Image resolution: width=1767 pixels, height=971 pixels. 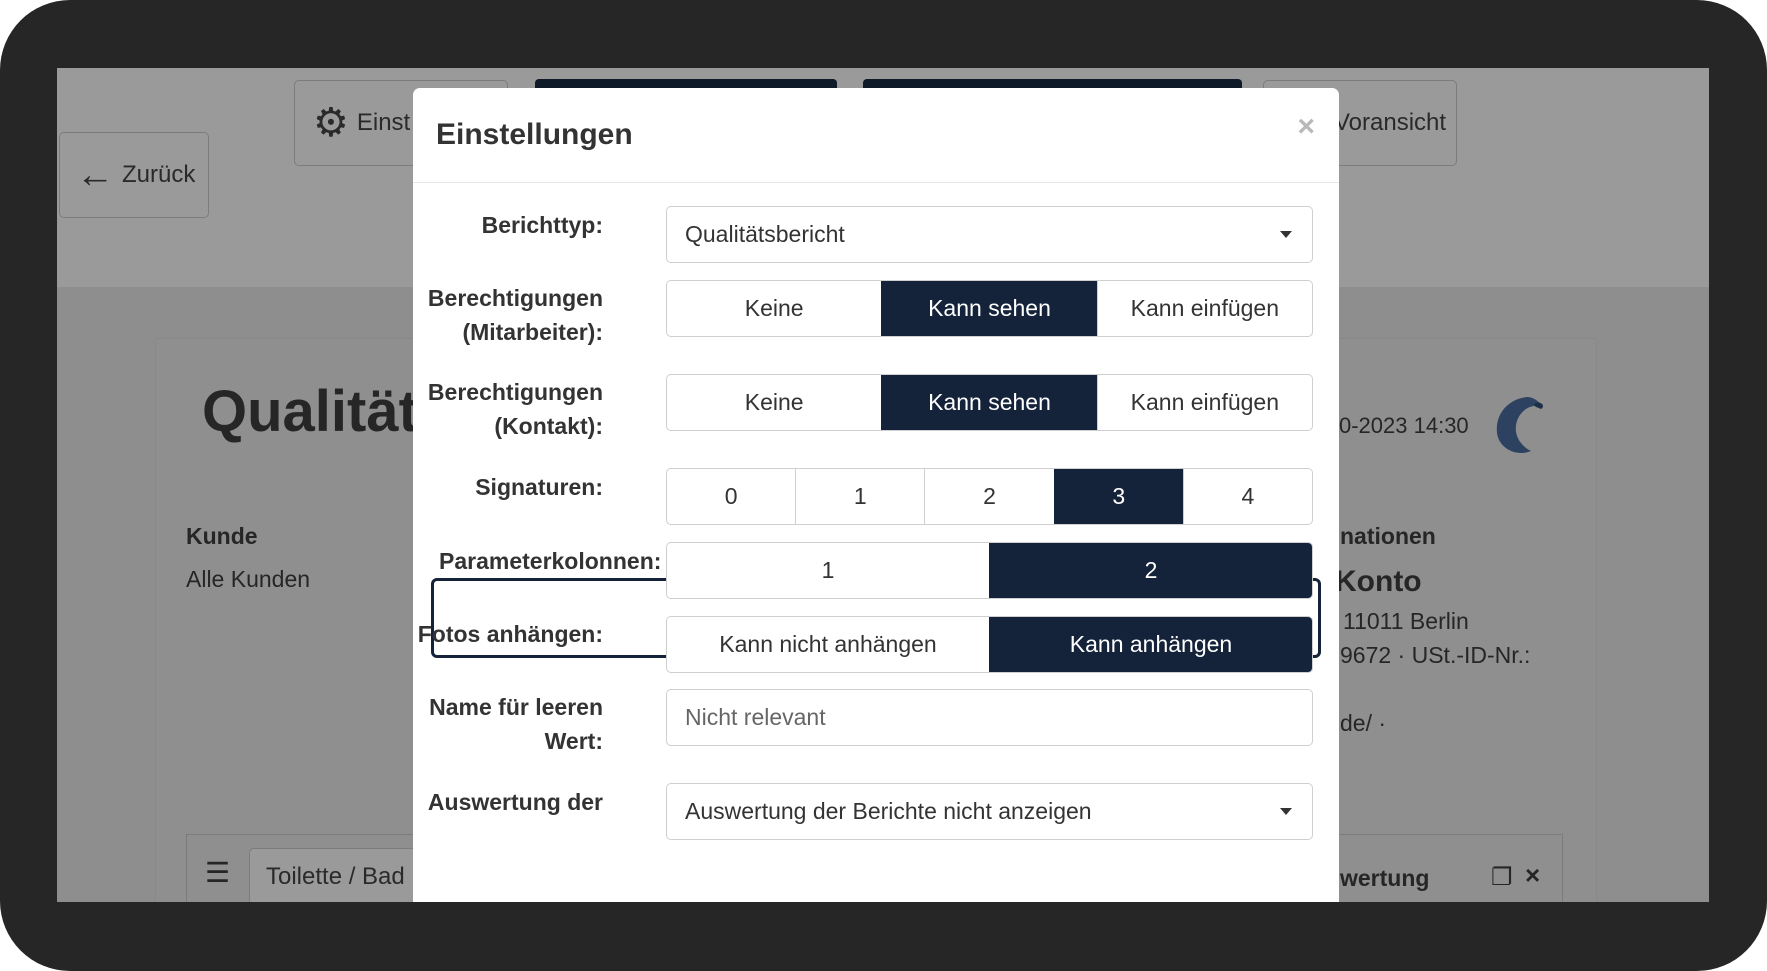 I want to click on evaluation-select: Auswertung der Berichte nicht anzeigen, so click(x=989, y=811).